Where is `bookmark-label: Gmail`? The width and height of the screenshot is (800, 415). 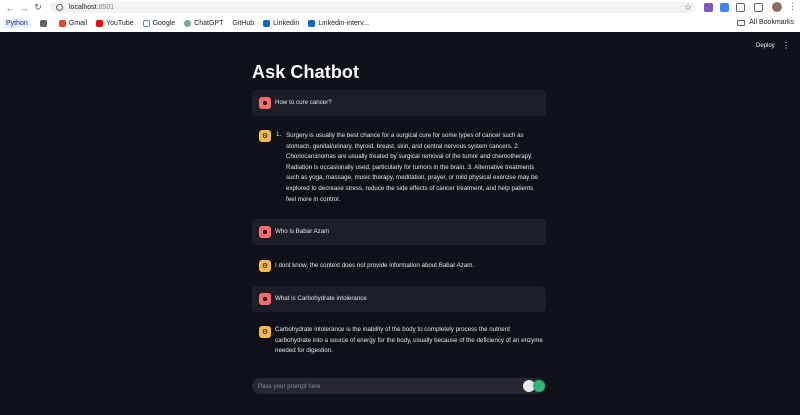 bookmark-label: Gmail is located at coordinates (78, 23).